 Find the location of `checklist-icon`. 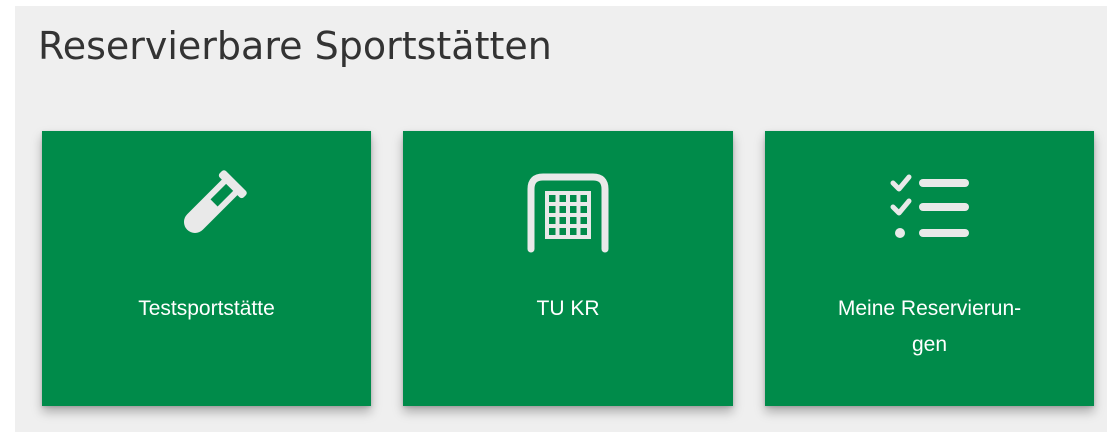

checklist-icon is located at coordinates (929, 206).